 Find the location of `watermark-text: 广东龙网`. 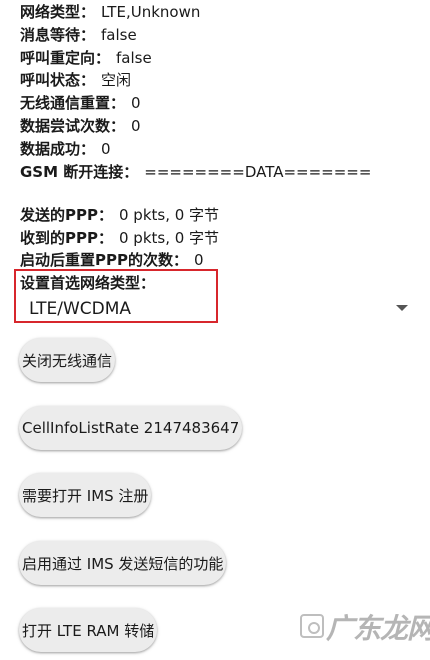

watermark-text: 广东龙网 is located at coordinates (378, 628).